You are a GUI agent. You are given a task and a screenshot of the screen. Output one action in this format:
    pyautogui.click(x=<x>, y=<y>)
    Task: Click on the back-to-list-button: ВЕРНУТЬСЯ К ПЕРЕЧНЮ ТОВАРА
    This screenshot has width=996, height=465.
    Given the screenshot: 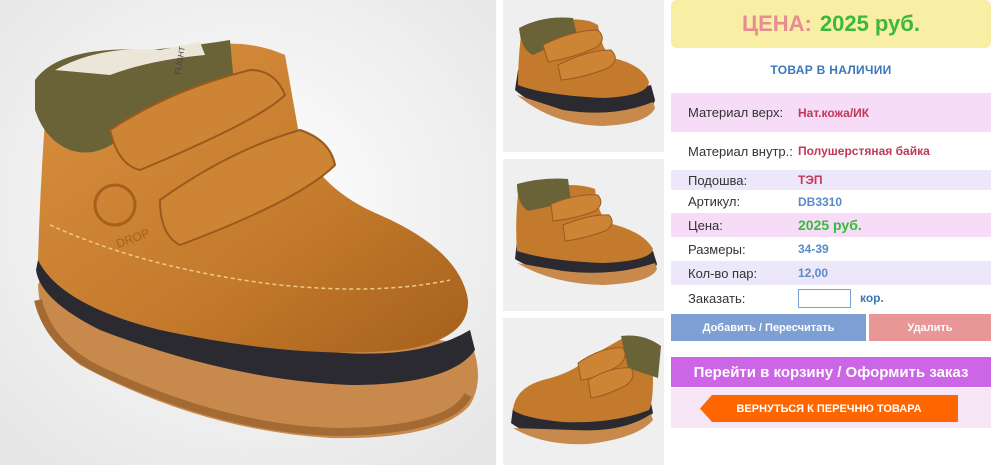 What is the action you would take?
    pyautogui.click(x=829, y=408)
    